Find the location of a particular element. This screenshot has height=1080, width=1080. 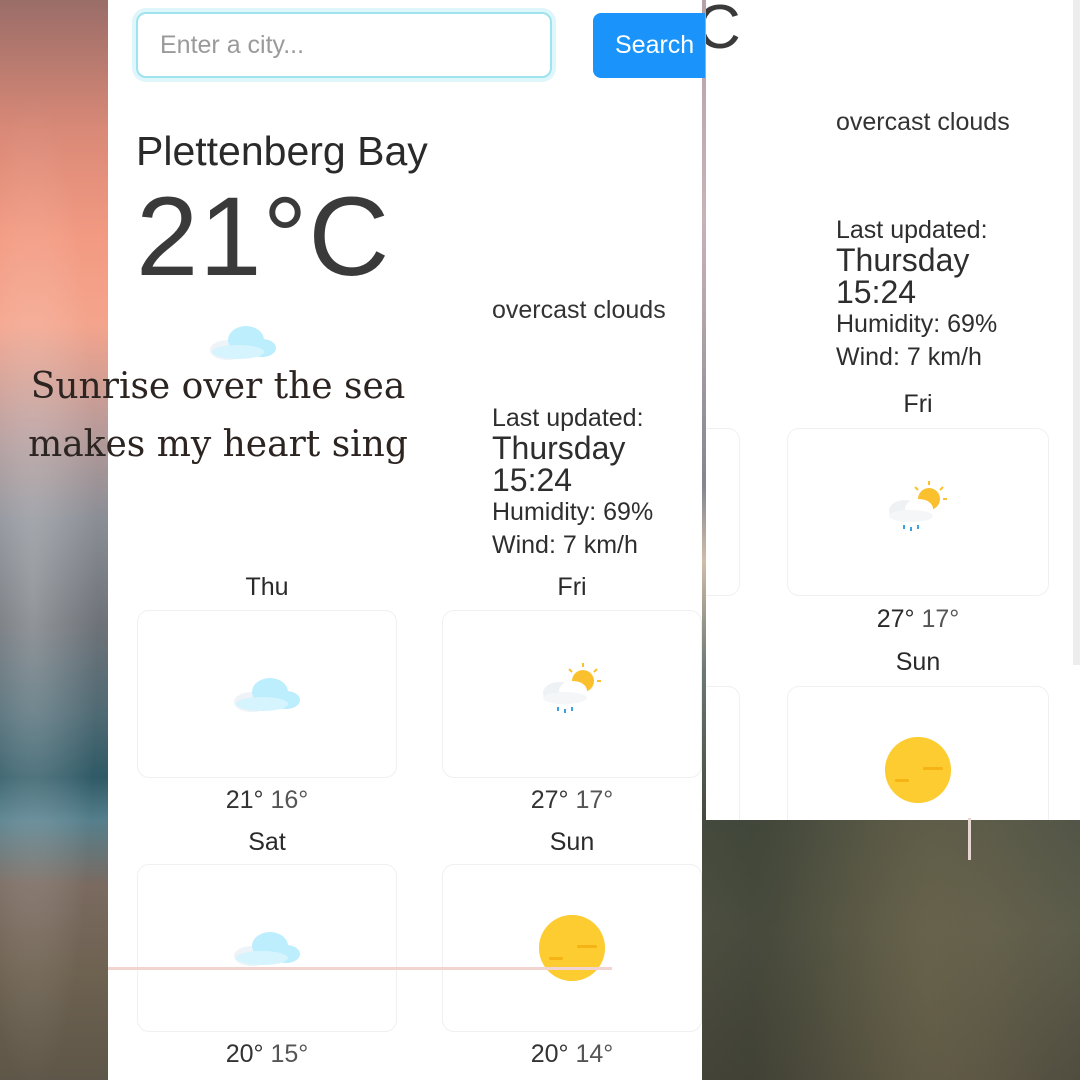

forecast-low: 15° is located at coordinates (289, 1054).